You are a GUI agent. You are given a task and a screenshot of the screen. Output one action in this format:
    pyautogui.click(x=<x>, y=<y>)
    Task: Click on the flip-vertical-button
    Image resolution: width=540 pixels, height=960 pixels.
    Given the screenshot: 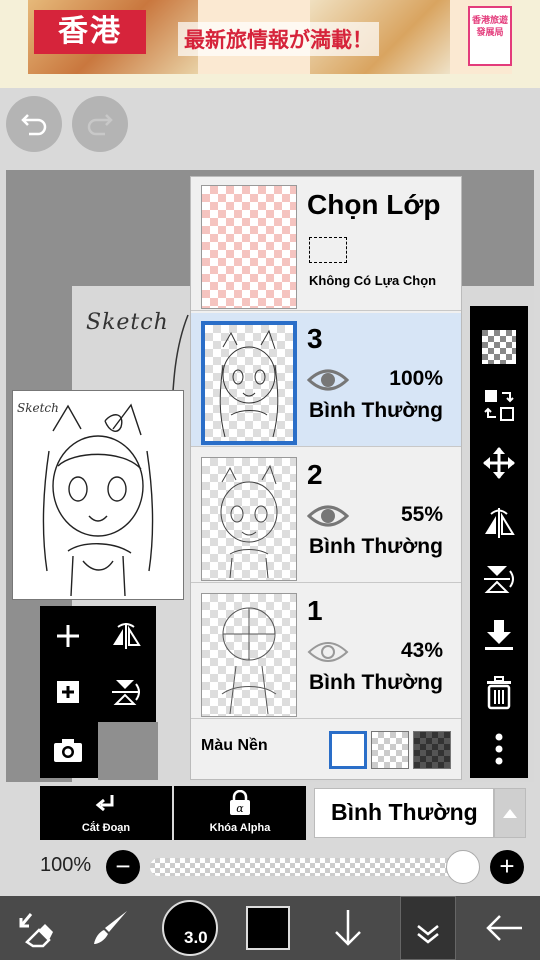 What is the action you would take?
    pyautogui.click(x=499, y=579)
    